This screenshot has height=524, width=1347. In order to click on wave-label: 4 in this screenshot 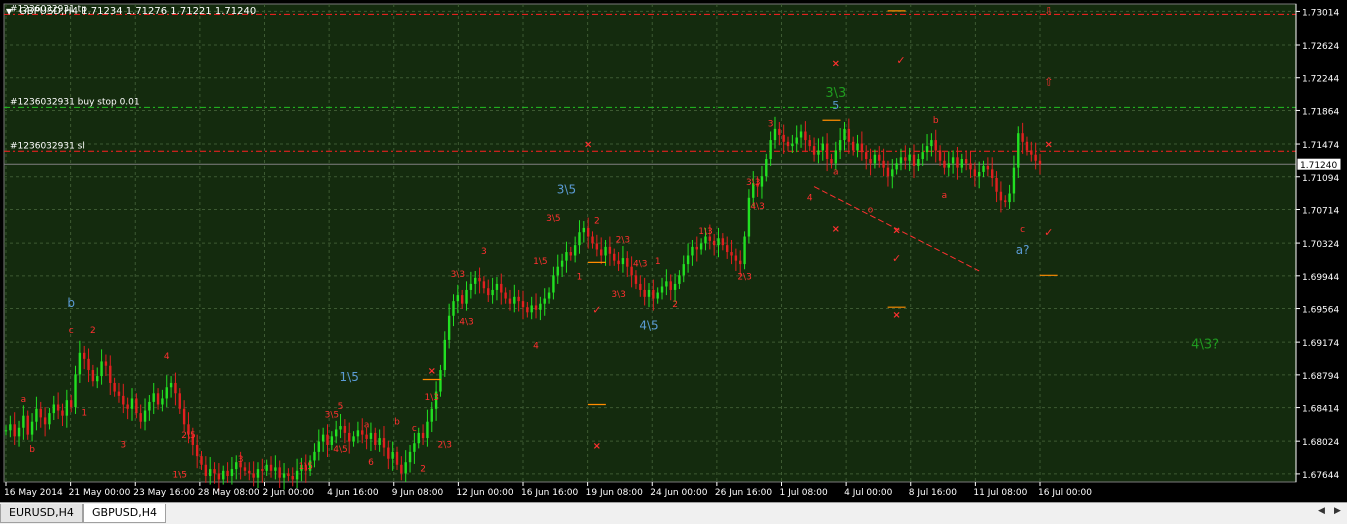, I will do `click(810, 198)`.